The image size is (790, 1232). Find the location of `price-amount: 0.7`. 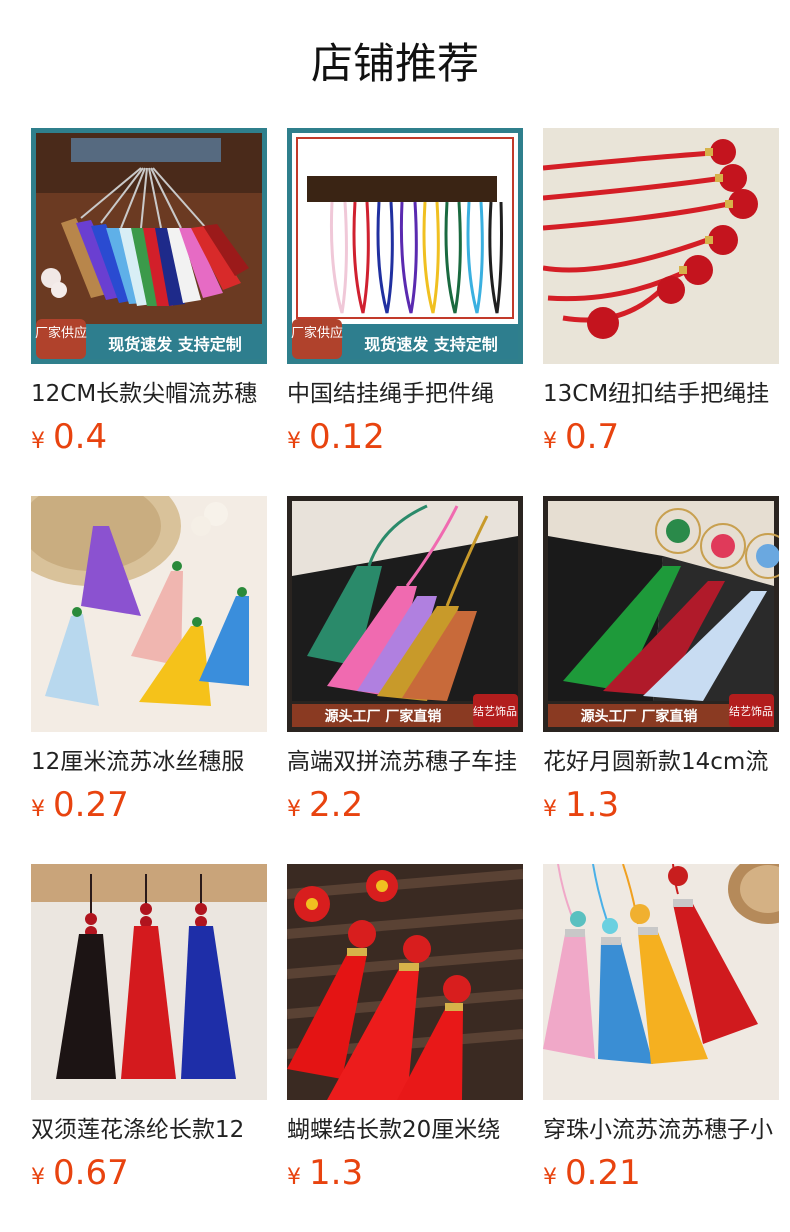

price-amount: 0.7 is located at coordinates (592, 437).